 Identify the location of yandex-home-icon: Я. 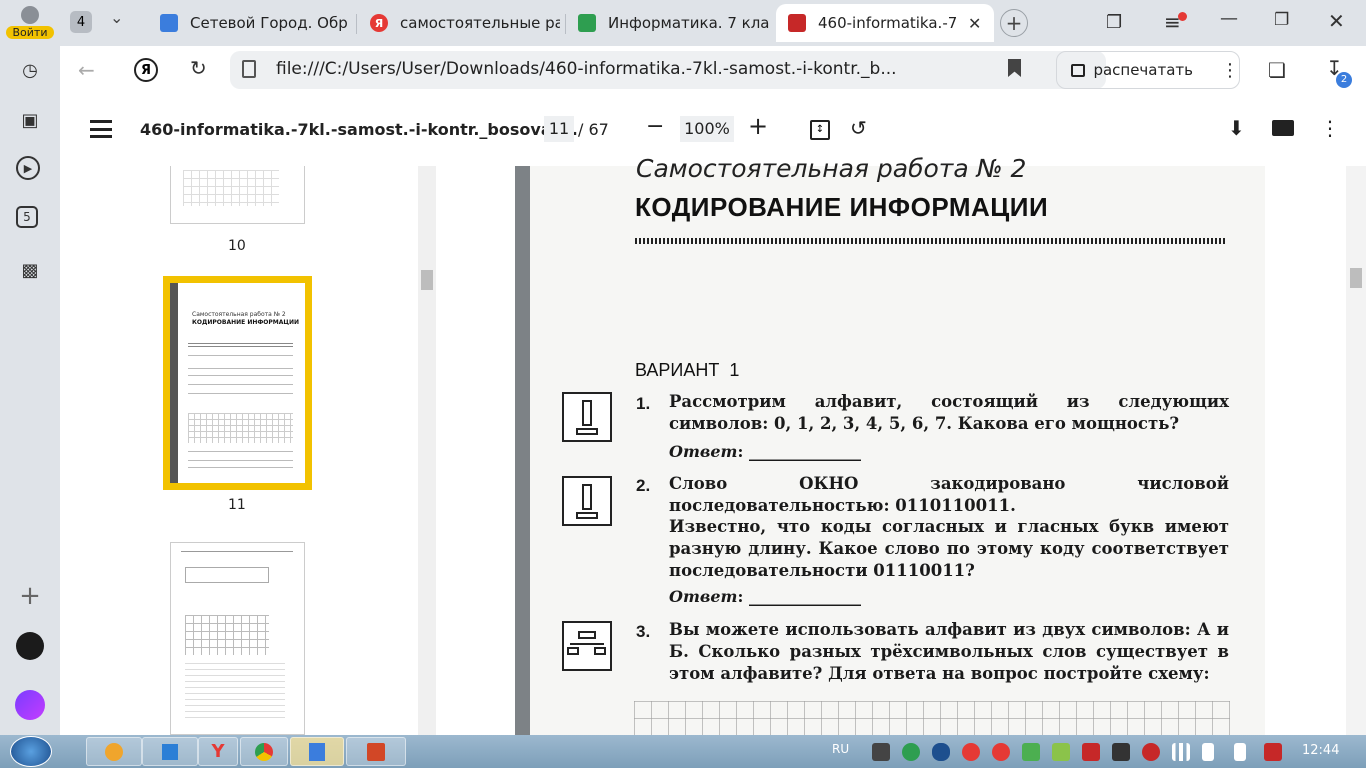
(146, 70).